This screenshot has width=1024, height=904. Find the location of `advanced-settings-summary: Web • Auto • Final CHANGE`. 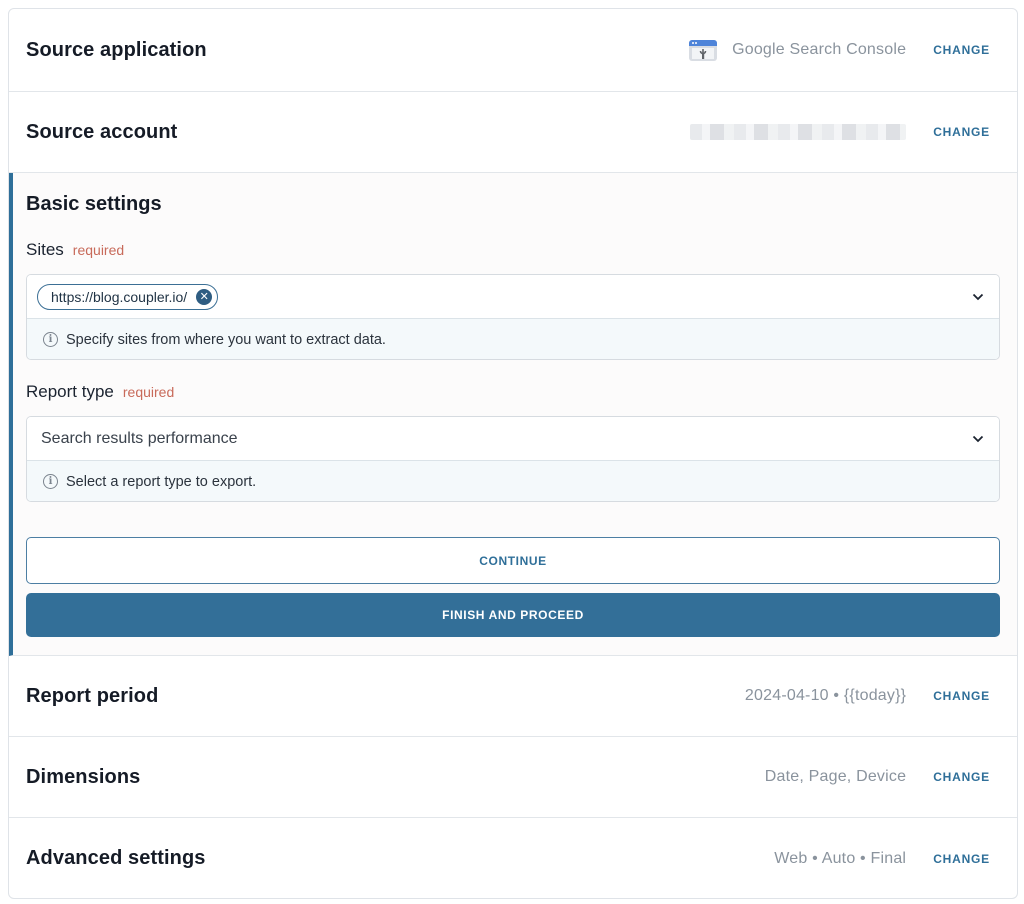

advanced-settings-summary: Web • Auto • Final CHANGE is located at coordinates (882, 859).